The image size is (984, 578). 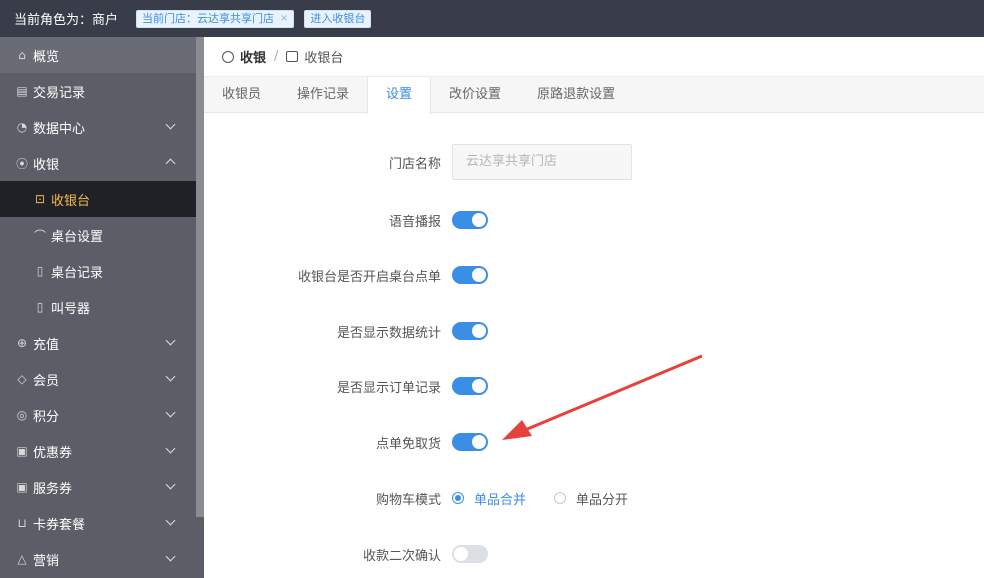 What do you see at coordinates (576, 94) in the screenshot?
I see `tab-refund-settings: 原路退款设置` at bounding box center [576, 94].